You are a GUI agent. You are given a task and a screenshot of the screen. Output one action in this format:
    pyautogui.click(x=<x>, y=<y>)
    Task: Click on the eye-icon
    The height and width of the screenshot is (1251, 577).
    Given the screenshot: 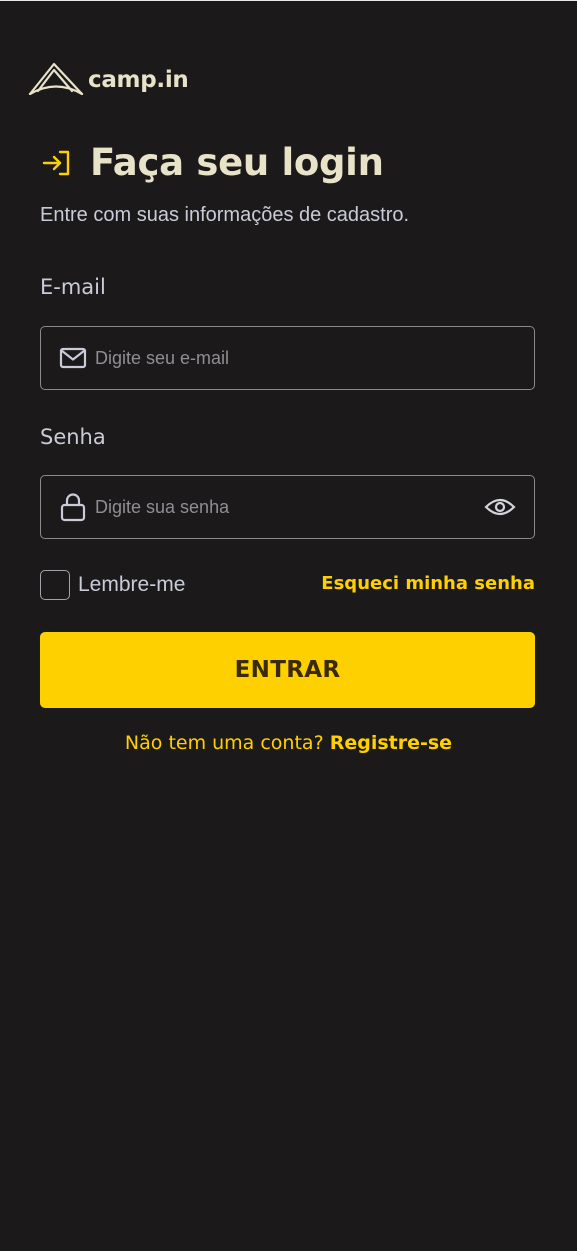 What is the action you would take?
    pyautogui.click(x=500, y=507)
    